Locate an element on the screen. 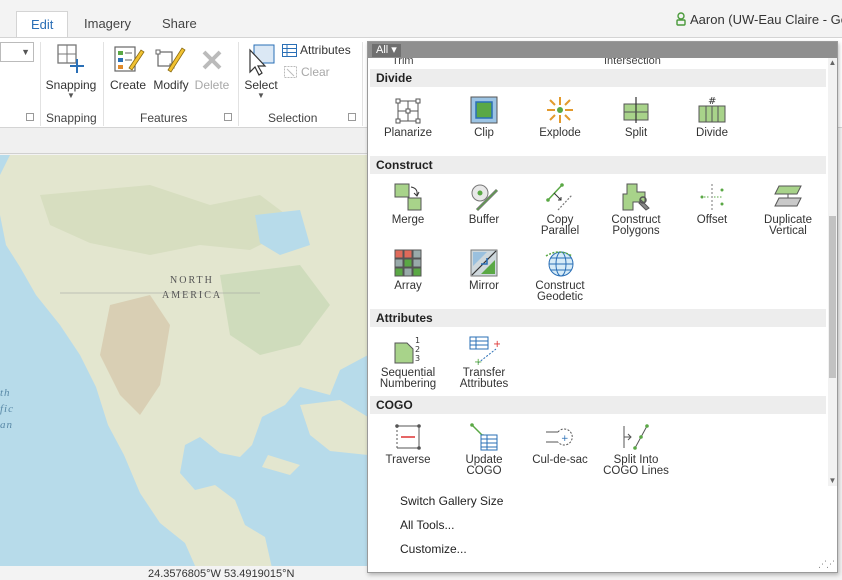 The height and width of the screenshot is (580, 842). tool-construct-polygons: Construct Polygons is located at coordinates (636, 209).